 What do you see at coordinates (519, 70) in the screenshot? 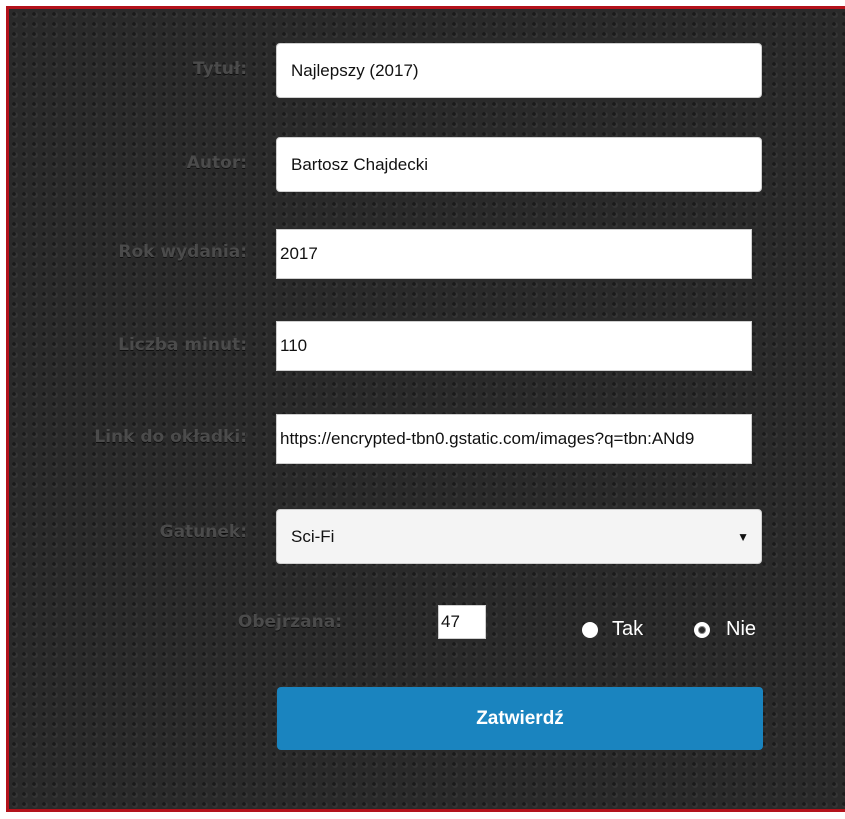
I see `title-input: Najlepszy (2017)` at bounding box center [519, 70].